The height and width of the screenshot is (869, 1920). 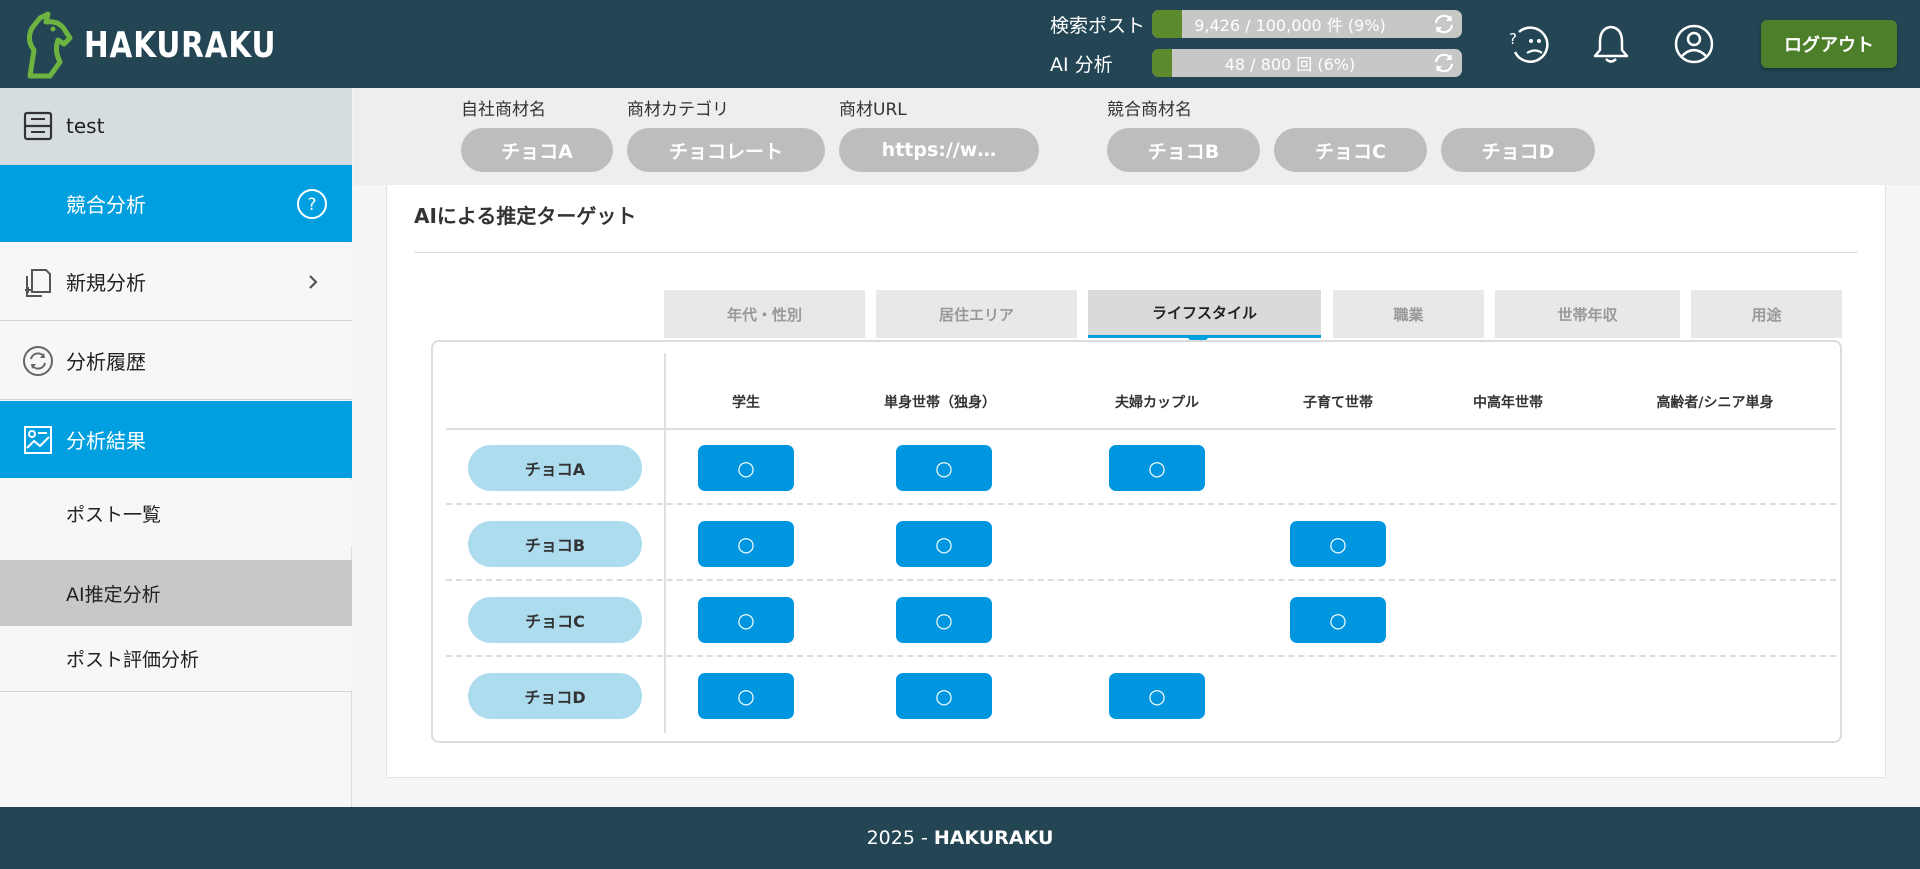 I want to click on own-product-label: 自社商材名, so click(x=503, y=110).